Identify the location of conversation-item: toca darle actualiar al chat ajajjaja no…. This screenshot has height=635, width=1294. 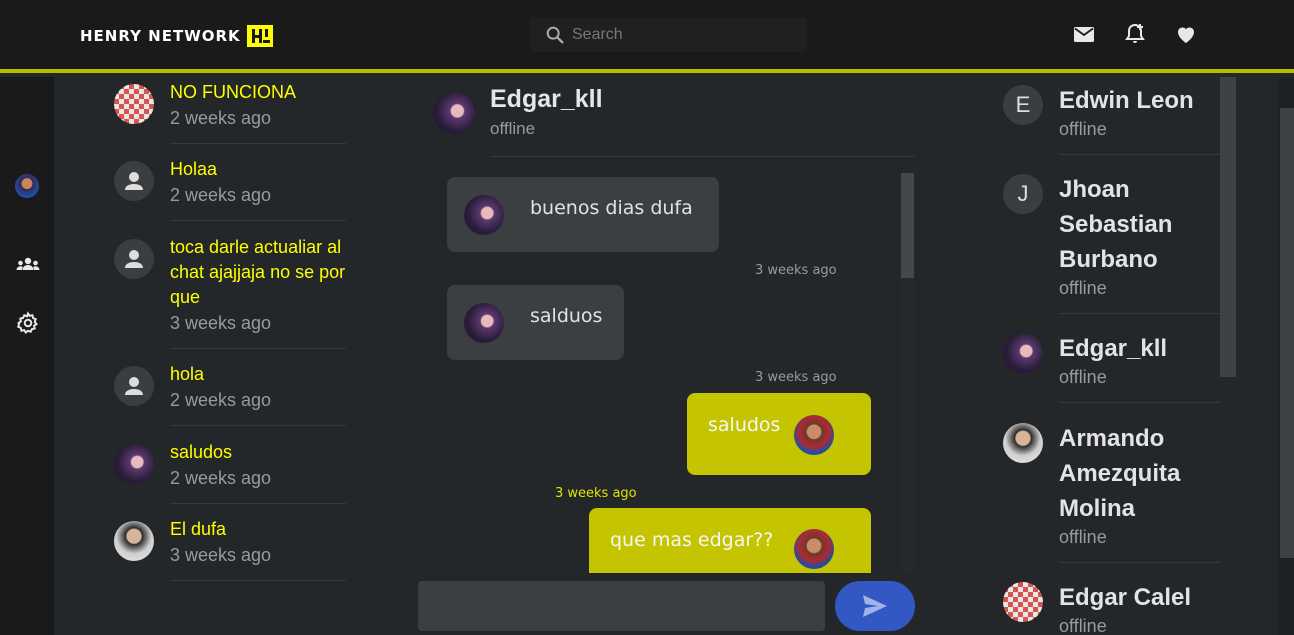
(230, 292).